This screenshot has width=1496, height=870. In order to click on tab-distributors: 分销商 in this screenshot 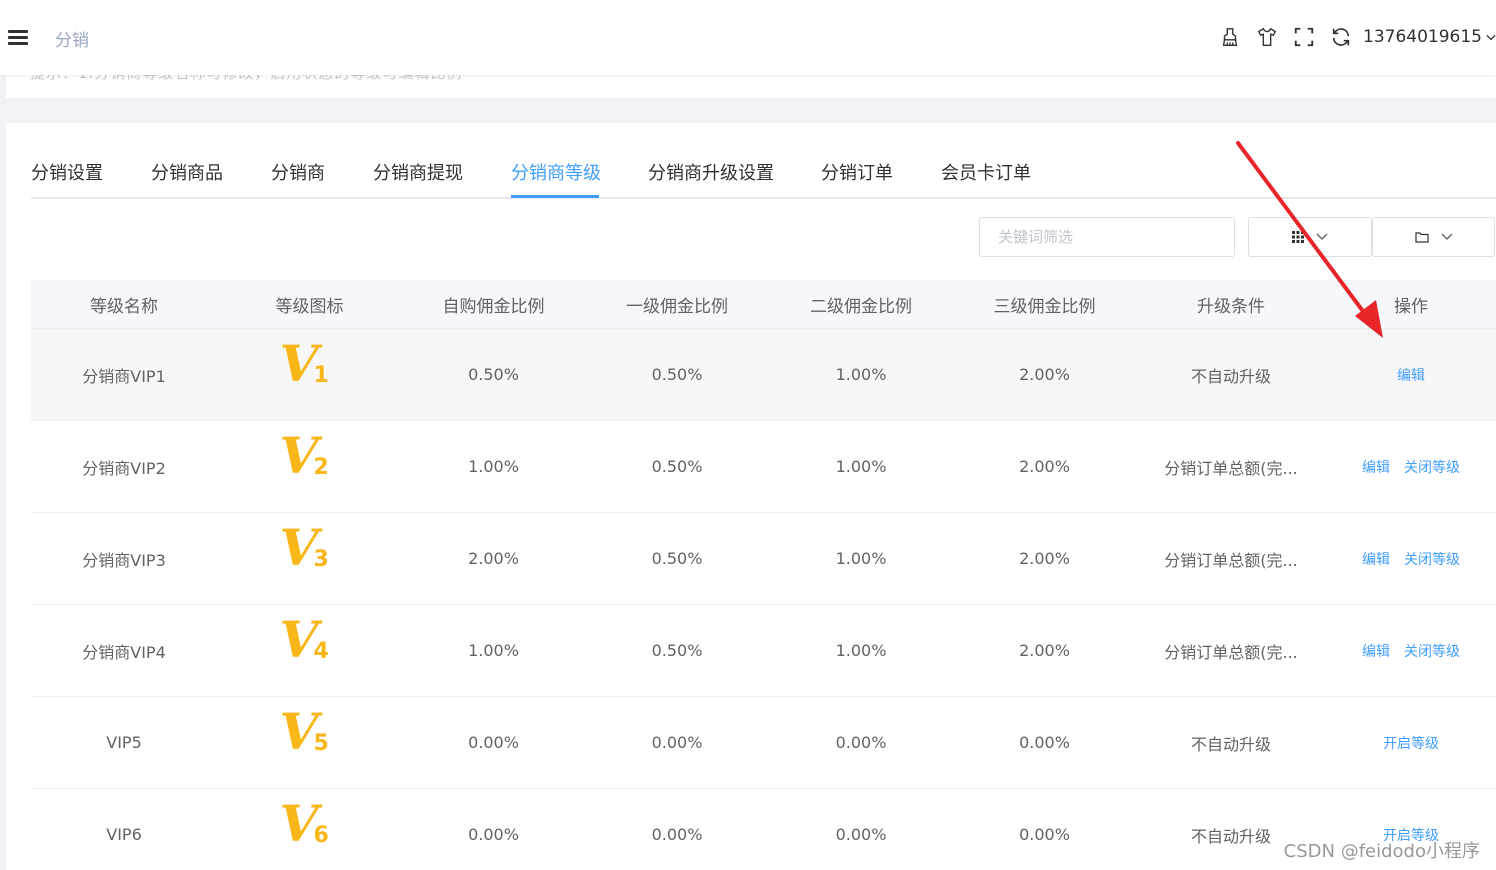, I will do `click(298, 178)`.